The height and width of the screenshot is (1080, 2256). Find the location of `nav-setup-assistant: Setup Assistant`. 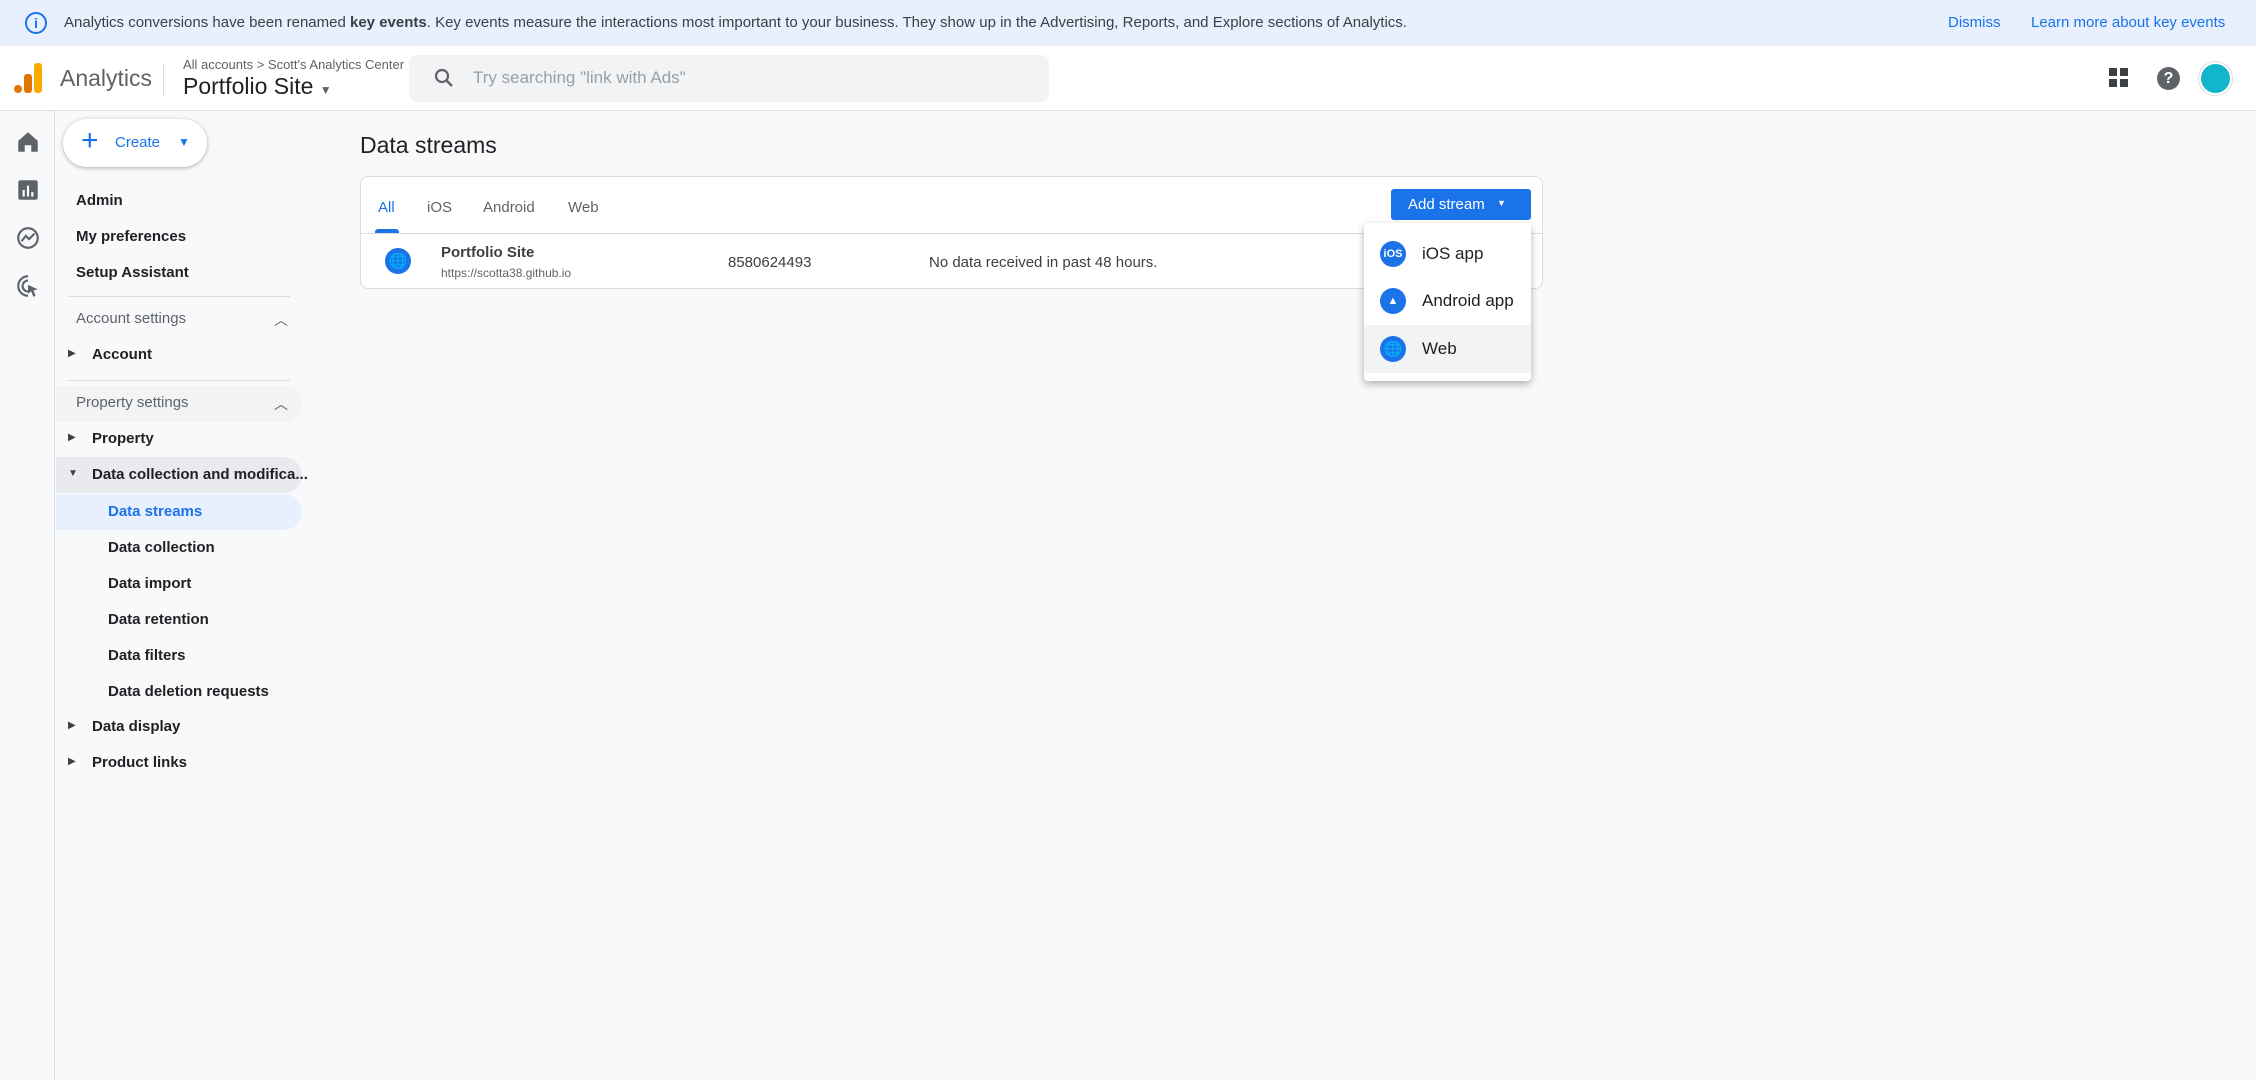

nav-setup-assistant: Setup Assistant is located at coordinates (132, 273).